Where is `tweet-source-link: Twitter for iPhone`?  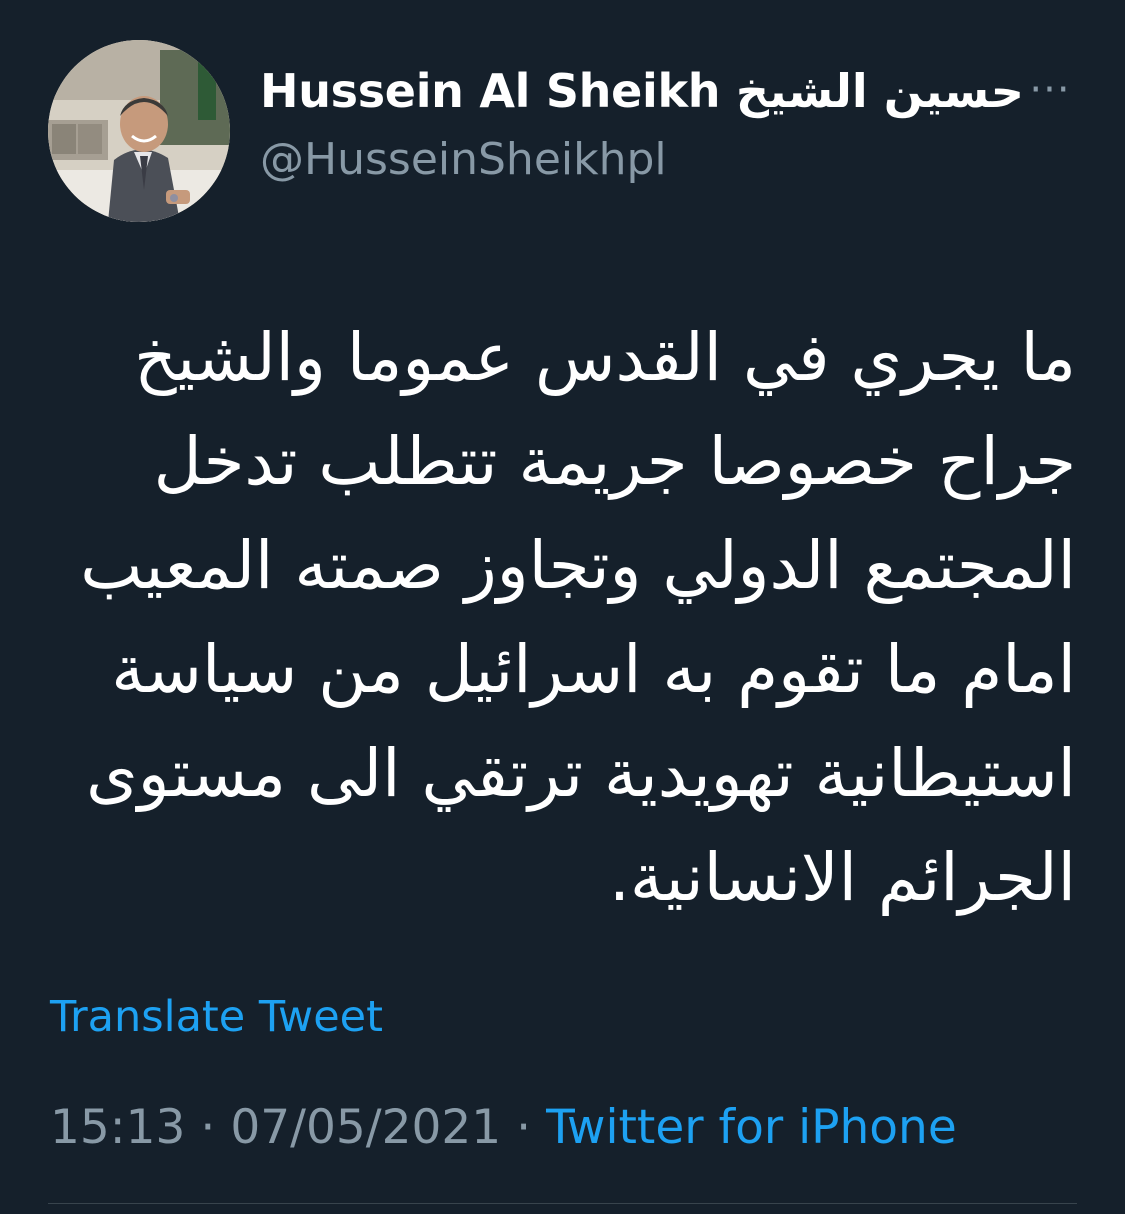
tweet-source-link: Twitter for iPhone is located at coordinates (751, 1127).